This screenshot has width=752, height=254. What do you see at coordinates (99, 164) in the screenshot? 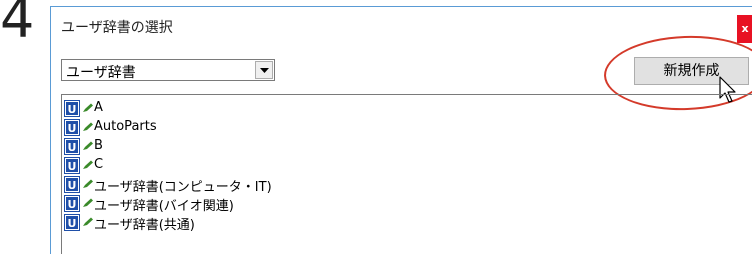
I see `dictionary-name: C` at bounding box center [99, 164].